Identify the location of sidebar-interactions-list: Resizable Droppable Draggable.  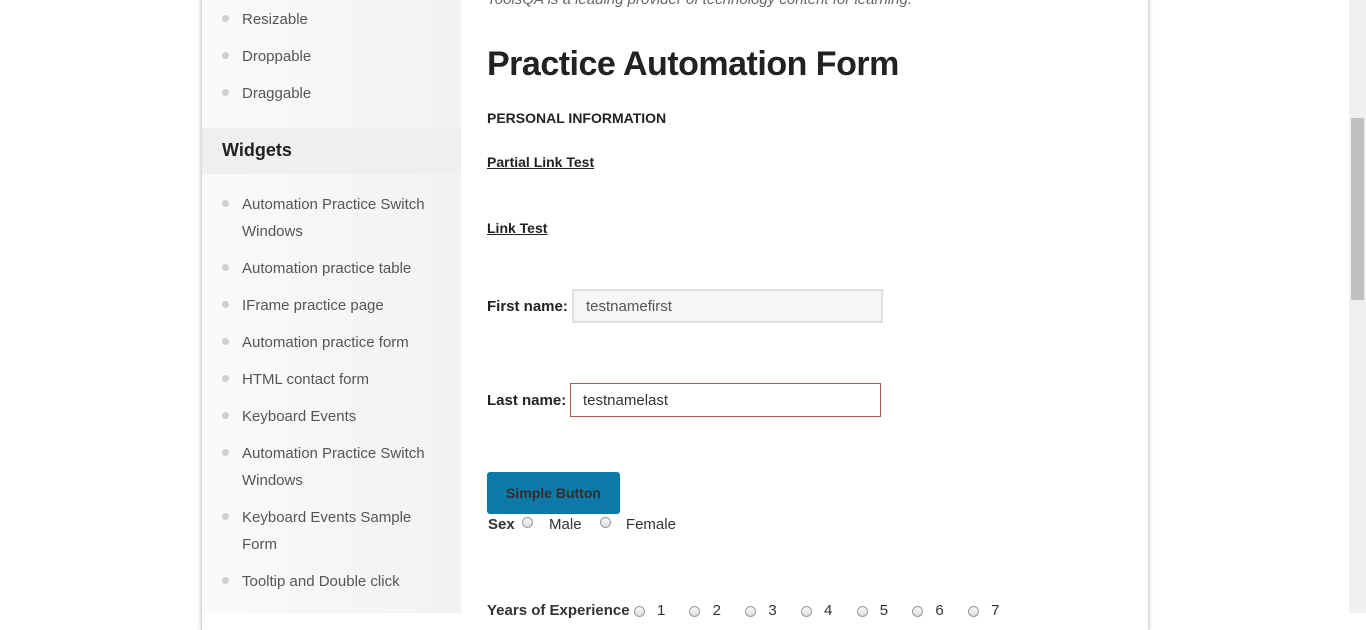
(331, 56).